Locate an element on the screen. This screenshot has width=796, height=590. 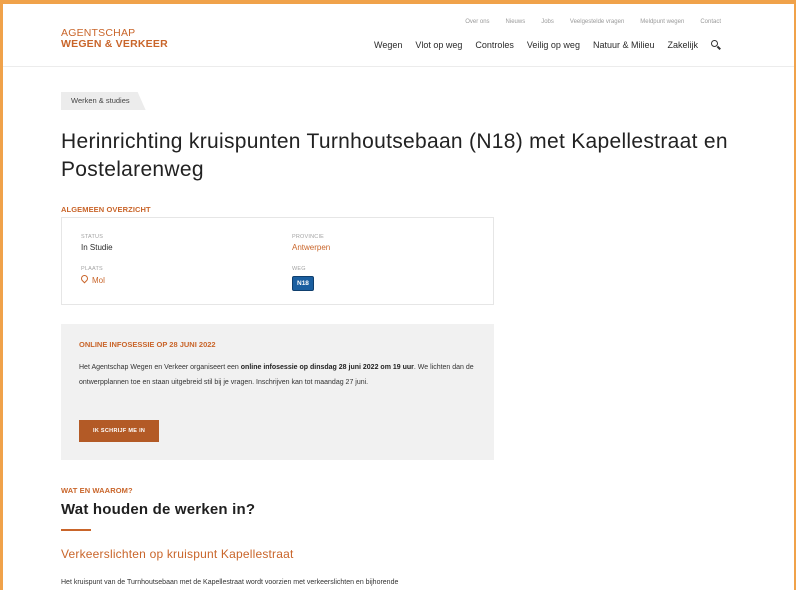
logo-line-2: Wegen & Verkeer is located at coordinates (114, 44).